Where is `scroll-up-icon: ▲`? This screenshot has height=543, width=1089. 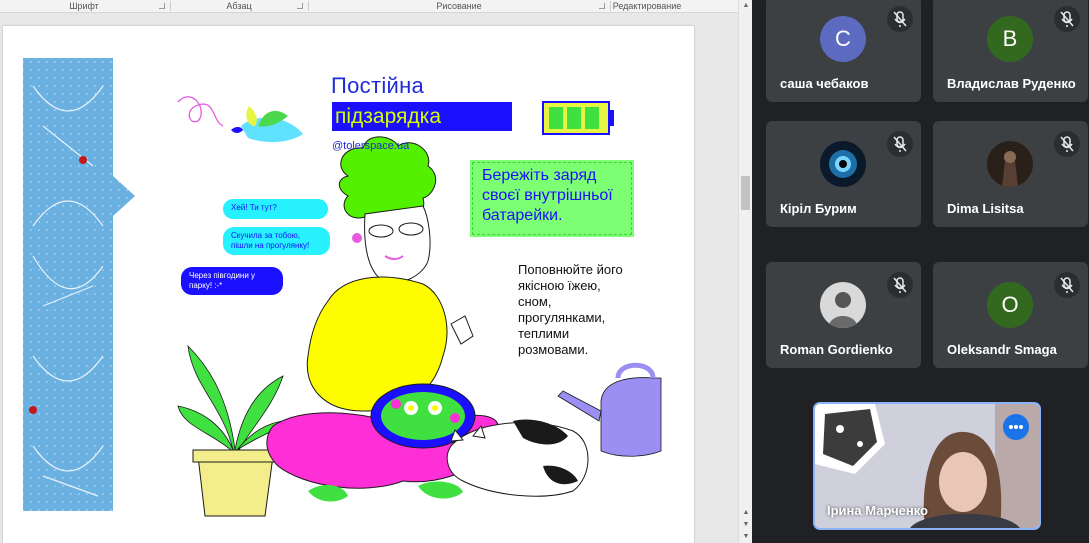
scroll-up-icon: ▲ is located at coordinates (745, 6).